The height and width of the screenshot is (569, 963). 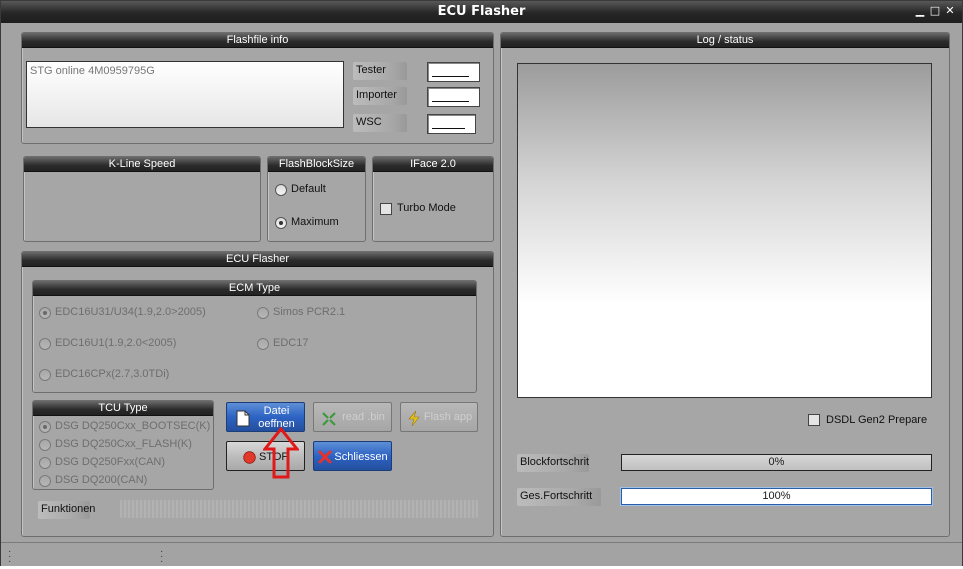 I want to click on ecm-radio-edc16u31, so click(x=45, y=313).